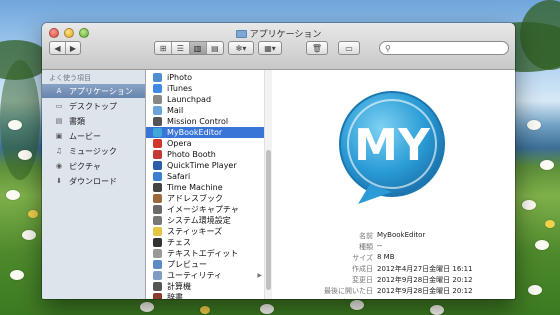 The height and width of the screenshot is (315, 560). I want to click on view-mode-buttons: ⊞ ☰ ▥ ▤, so click(189, 48).